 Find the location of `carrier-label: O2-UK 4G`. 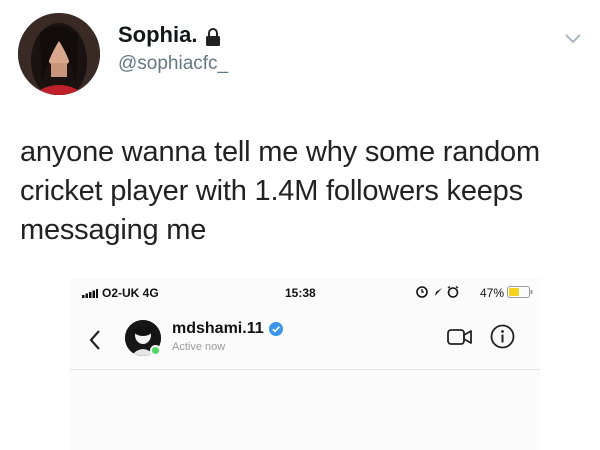

carrier-label: O2-UK 4G is located at coordinates (130, 293).